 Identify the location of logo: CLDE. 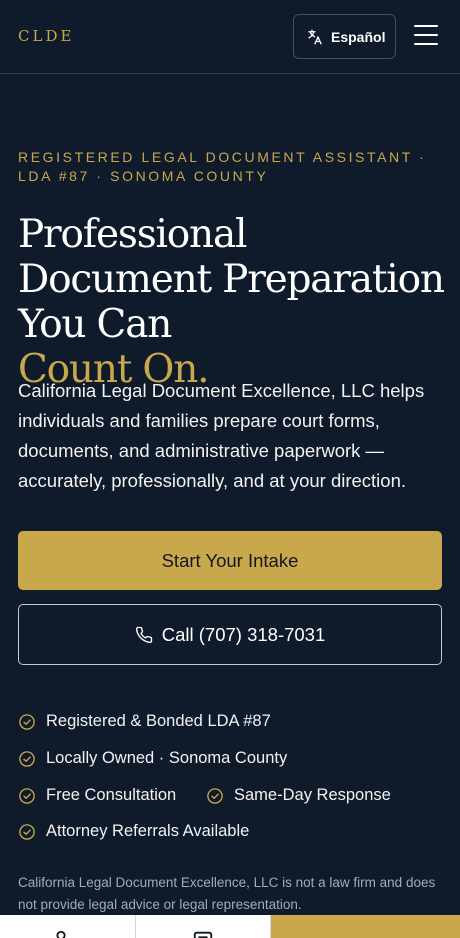
(46, 36).